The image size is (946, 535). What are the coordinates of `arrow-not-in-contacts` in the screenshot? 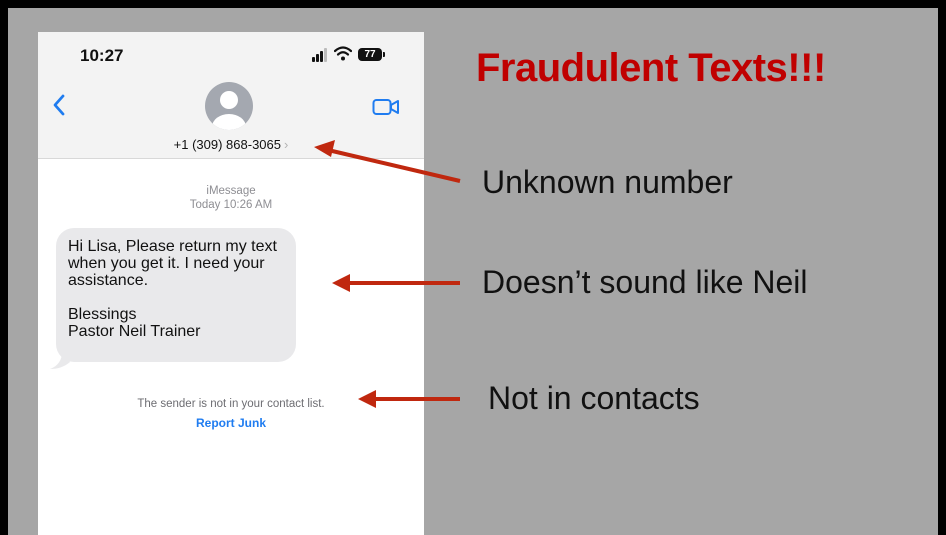 It's located at (409, 399).